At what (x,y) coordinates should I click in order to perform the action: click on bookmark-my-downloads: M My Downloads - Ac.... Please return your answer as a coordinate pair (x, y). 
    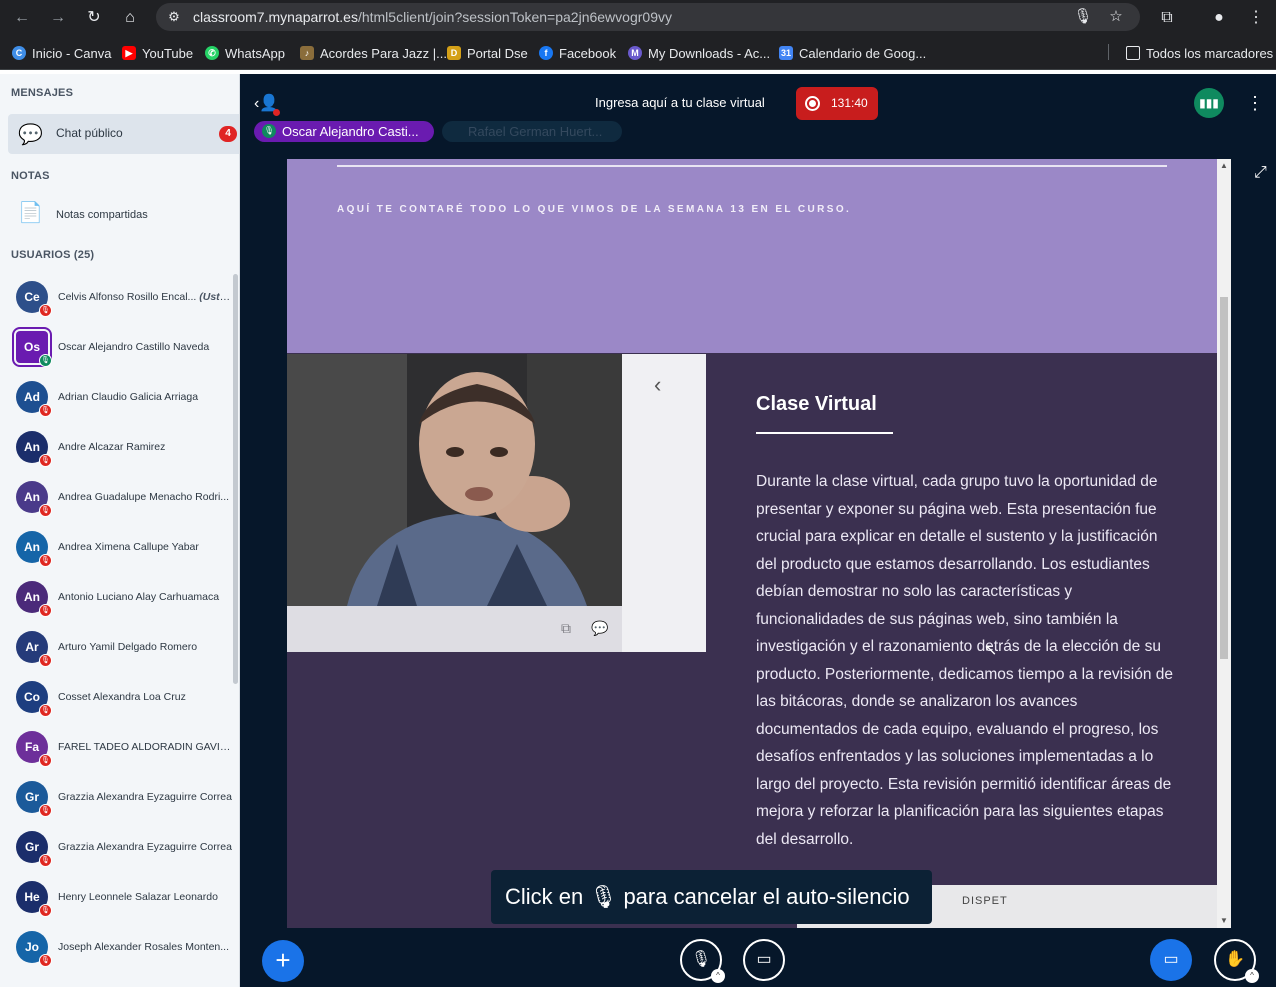
    Looking at the image, I should click on (699, 53).